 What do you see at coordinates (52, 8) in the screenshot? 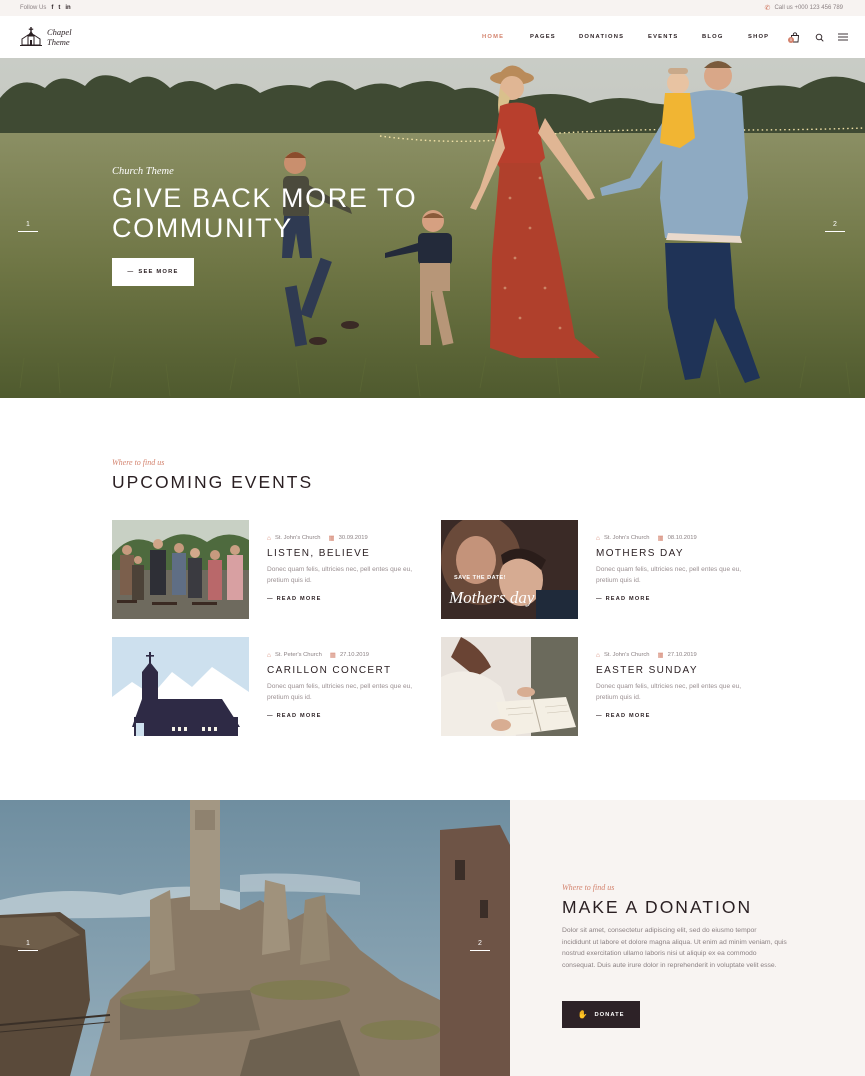
I see `facebook-icon: f` at bounding box center [52, 8].